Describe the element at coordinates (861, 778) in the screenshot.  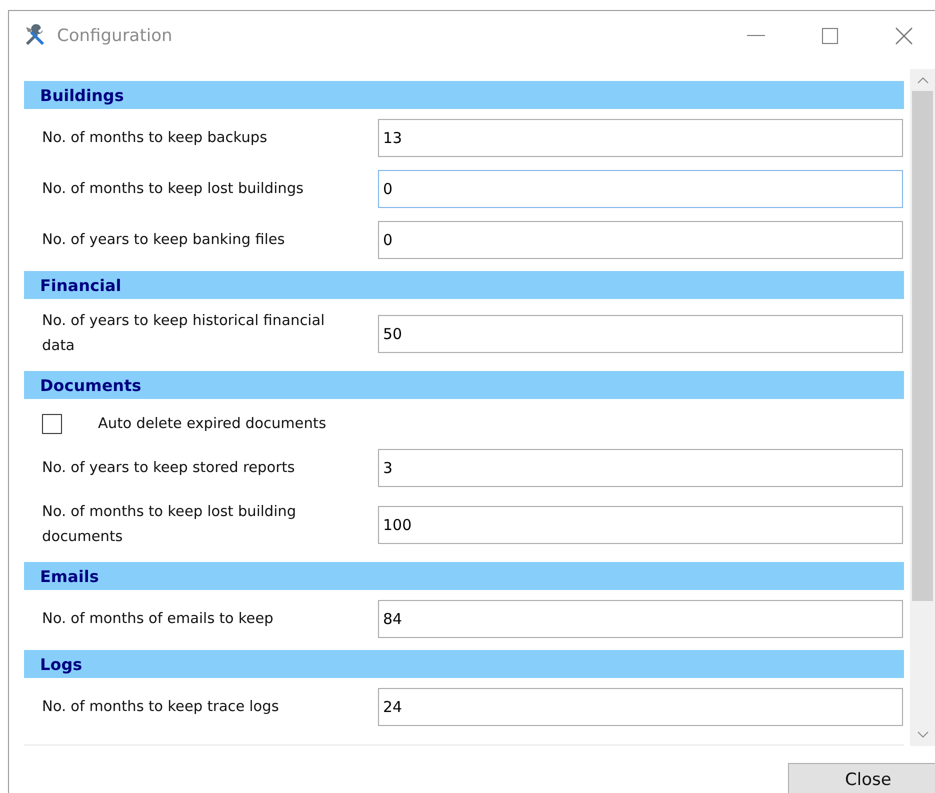
I see `close-button: Close` at that location.